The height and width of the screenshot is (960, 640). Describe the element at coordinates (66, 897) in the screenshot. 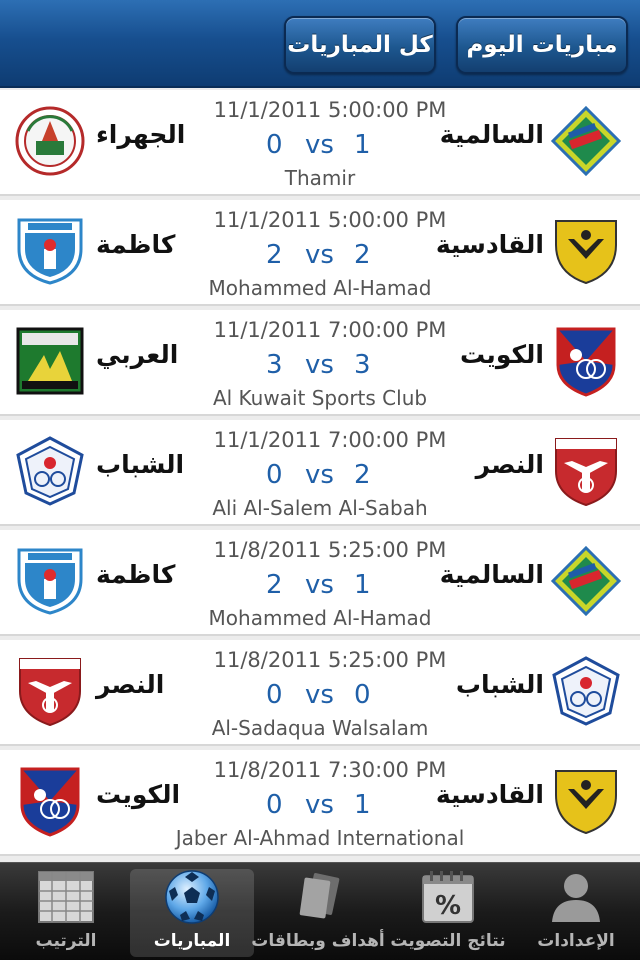

I see `table-grid-icon` at that location.